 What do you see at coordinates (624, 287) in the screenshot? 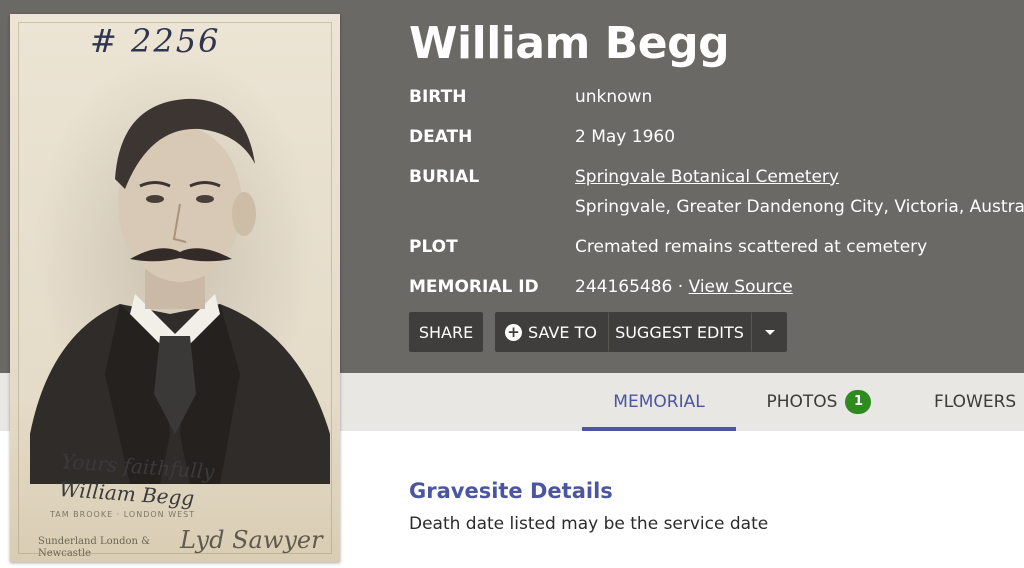
I see `memorial-id-value: 244165486` at bounding box center [624, 287].